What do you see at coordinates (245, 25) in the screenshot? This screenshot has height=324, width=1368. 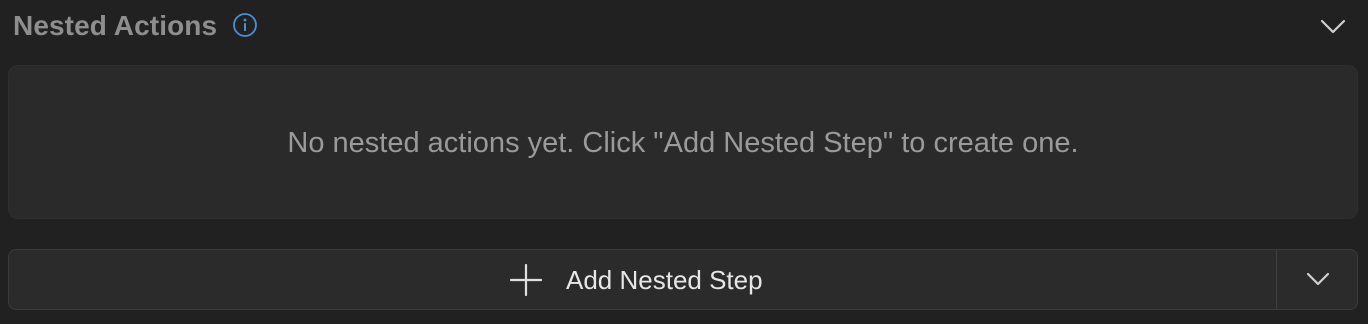 I see `info-icon` at bounding box center [245, 25].